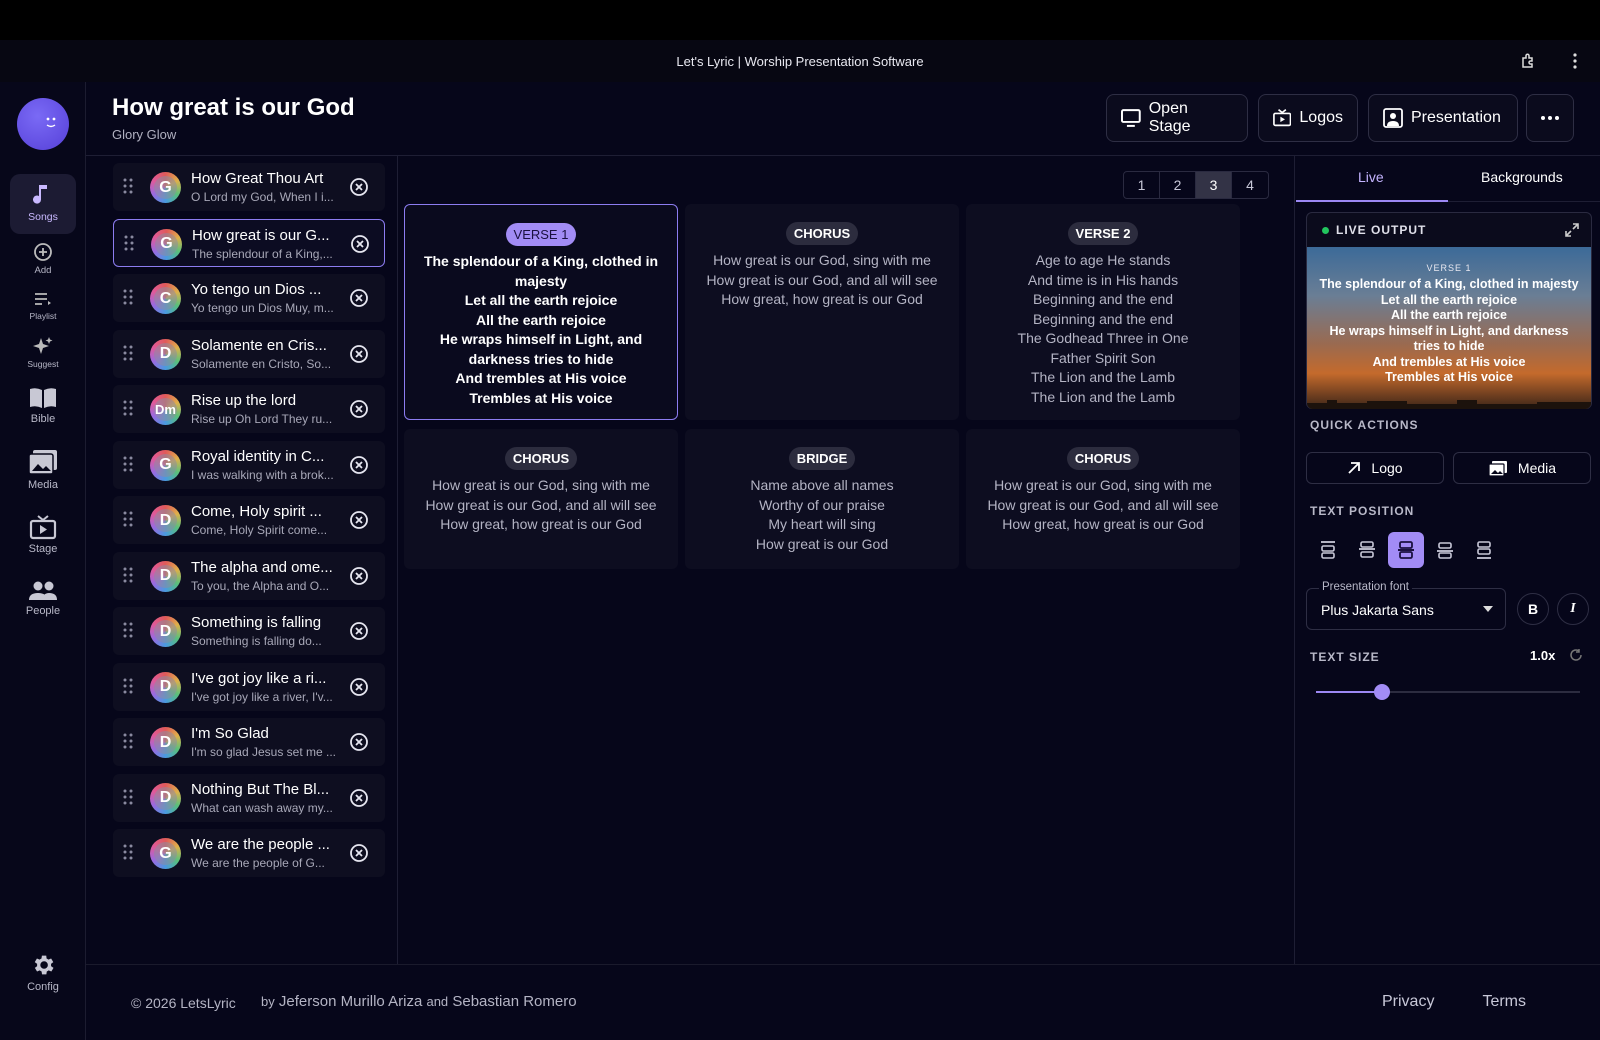  What do you see at coordinates (1142, 185) in the screenshot?
I see `page-button-1: 1` at bounding box center [1142, 185].